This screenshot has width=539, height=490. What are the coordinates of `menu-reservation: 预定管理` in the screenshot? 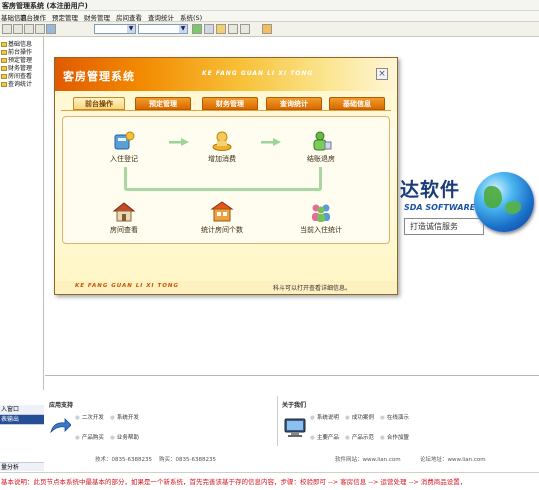 It's located at (65, 17).